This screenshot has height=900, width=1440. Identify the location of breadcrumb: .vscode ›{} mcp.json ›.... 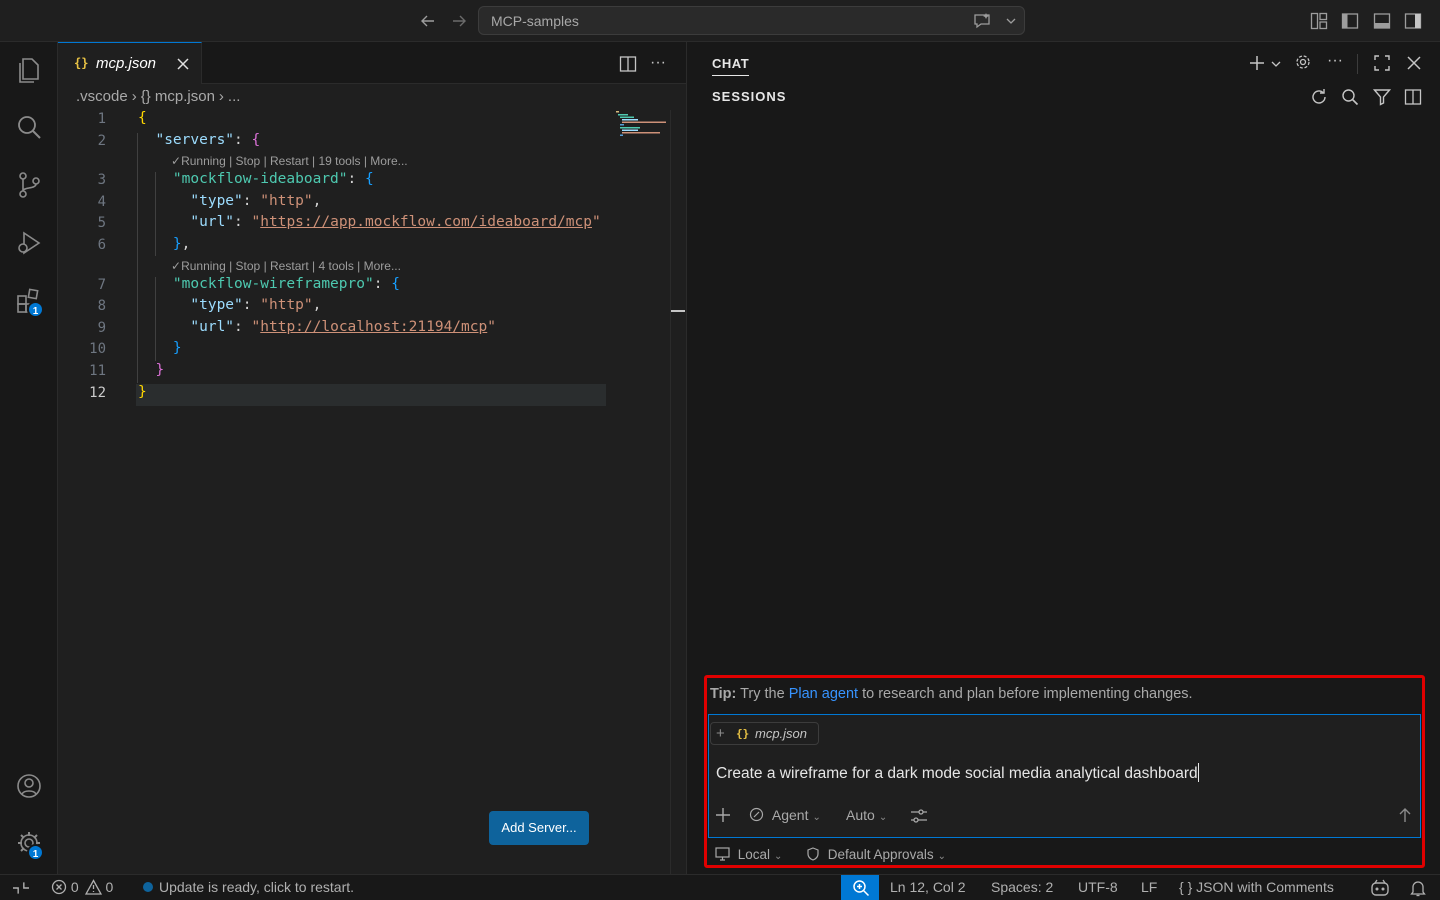
(158, 96).